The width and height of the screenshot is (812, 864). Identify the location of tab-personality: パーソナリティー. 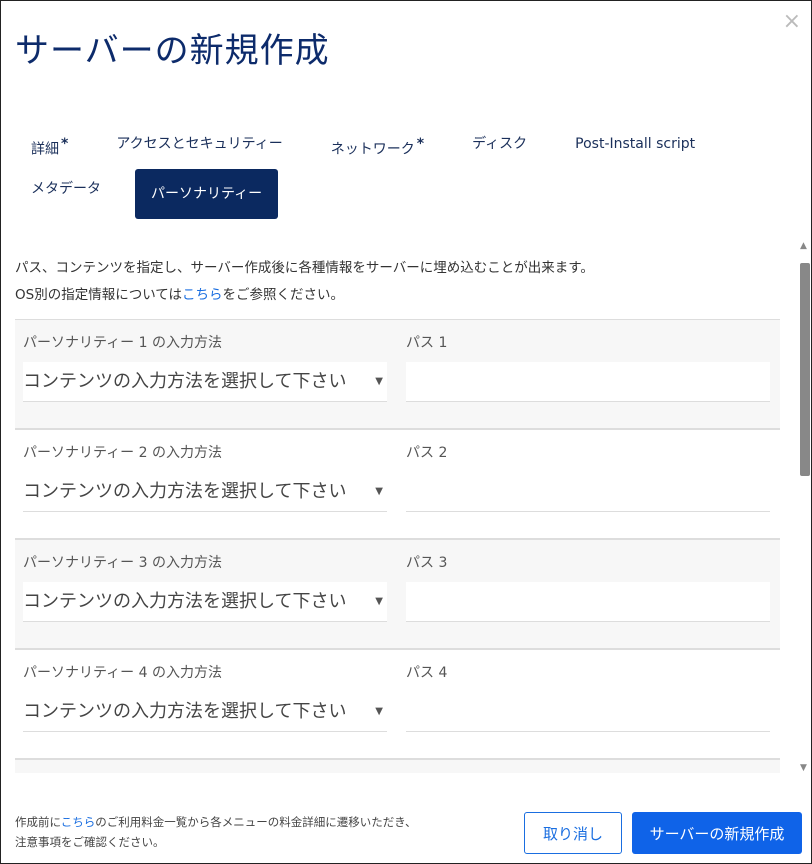
(207, 194).